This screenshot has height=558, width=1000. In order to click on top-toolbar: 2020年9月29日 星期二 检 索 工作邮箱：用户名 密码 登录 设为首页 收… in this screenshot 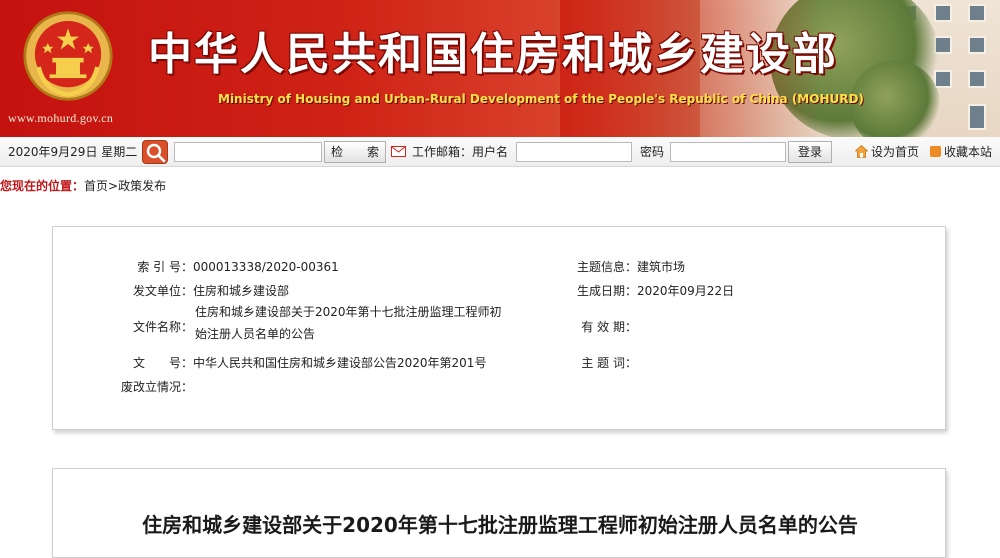, I will do `click(500, 152)`.